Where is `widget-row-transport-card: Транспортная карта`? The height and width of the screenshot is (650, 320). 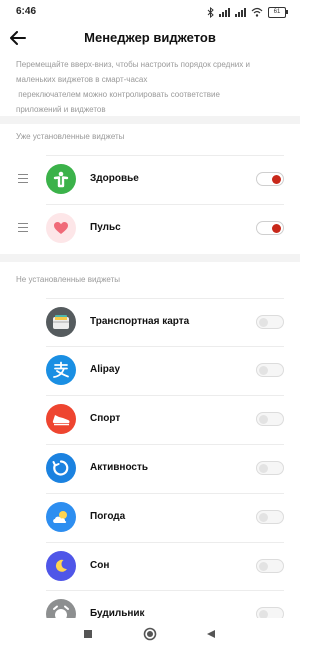
widget-row-transport-card: Транспортная карта is located at coordinates (150, 322).